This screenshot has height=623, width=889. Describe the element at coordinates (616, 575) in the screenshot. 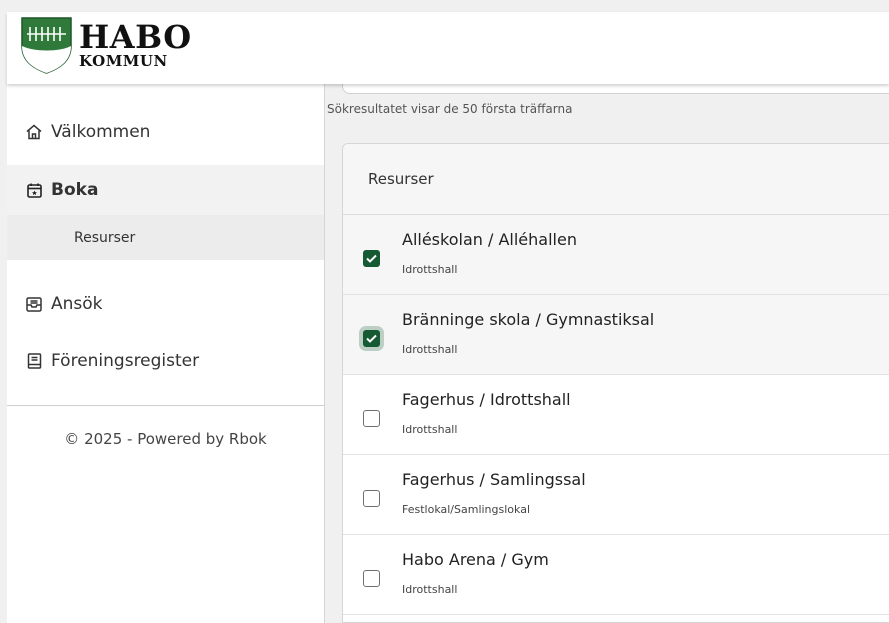

I see `resource-row: Habo Arena / Gym Idrottshall` at that location.